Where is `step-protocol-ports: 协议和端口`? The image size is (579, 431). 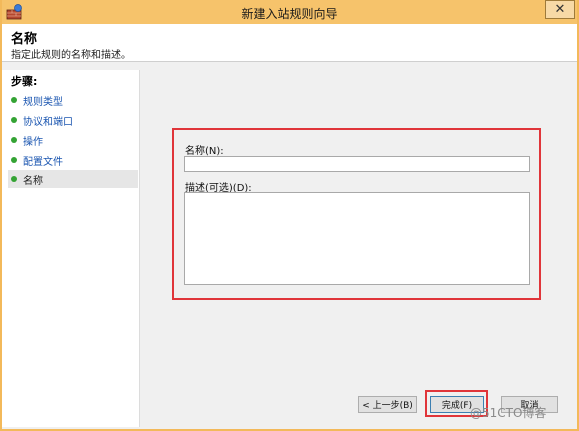 step-protocol-ports: 协议和端口 is located at coordinates (73, 120).